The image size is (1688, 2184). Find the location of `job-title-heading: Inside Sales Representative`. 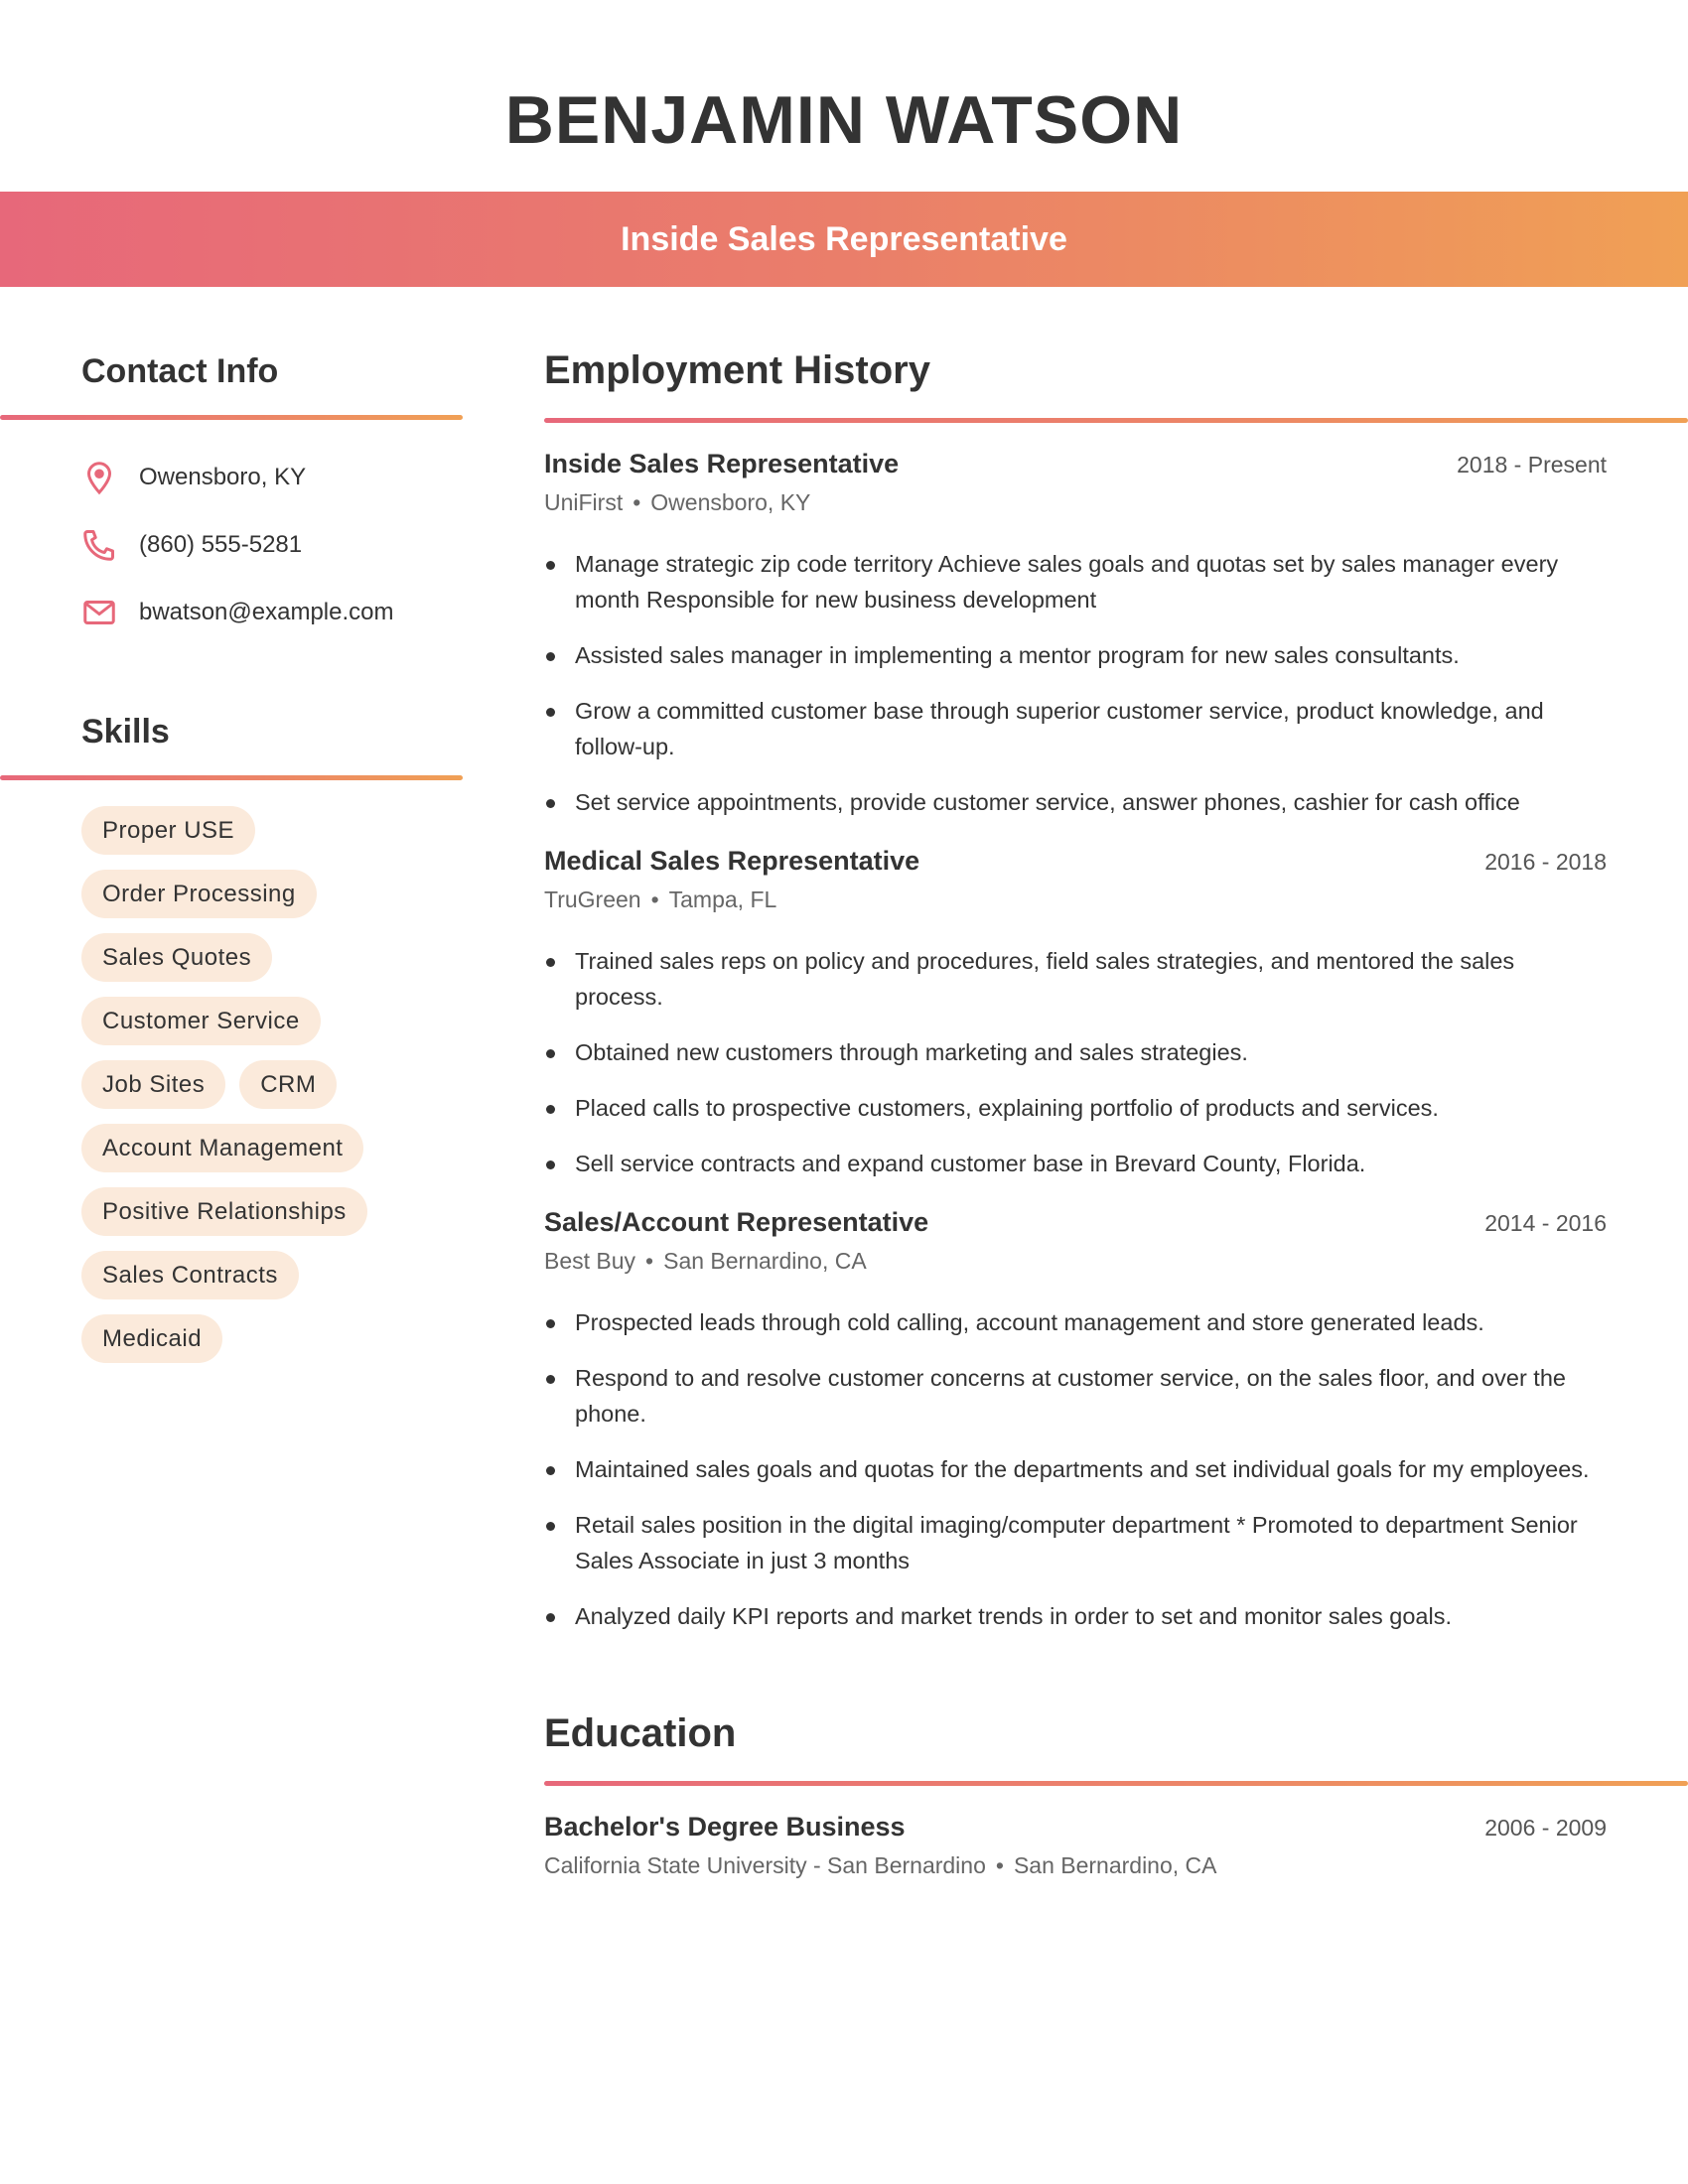

job-title-heading: Inside Sales Representative is located at coordinates (844, 239).